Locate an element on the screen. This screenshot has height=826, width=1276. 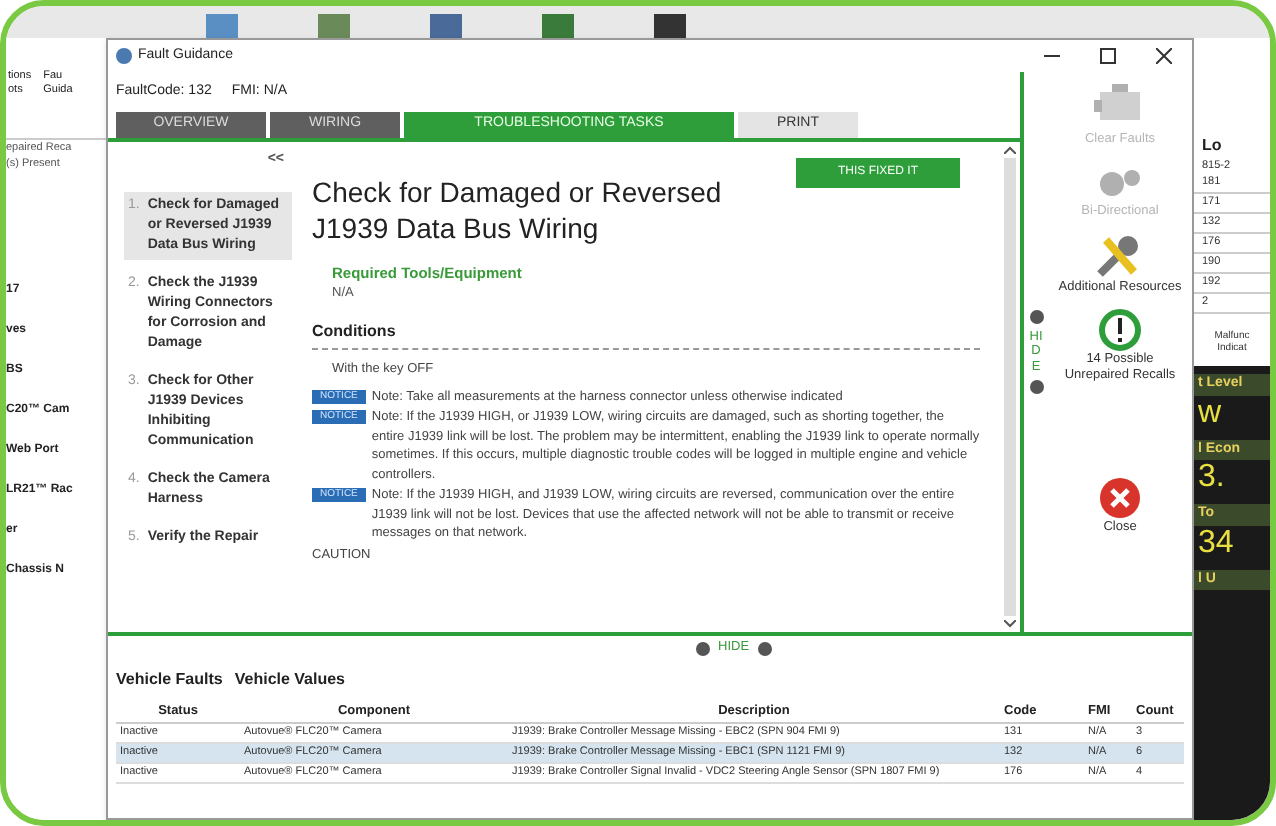
gauge-value: 34 is located at coordinates (1216, 543).